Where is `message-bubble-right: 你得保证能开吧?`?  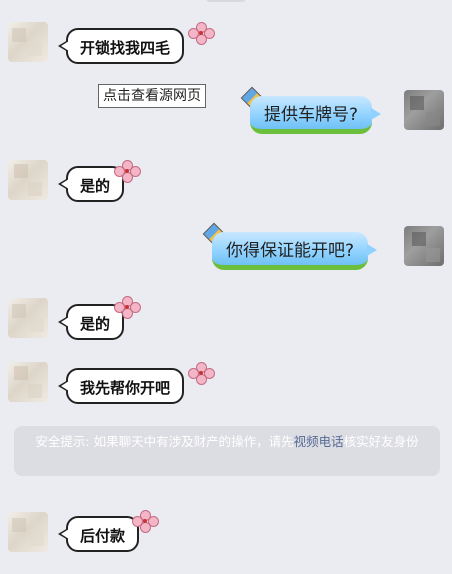
message-bubble-right: 你得保证能开吧? is located at coordinates (295, 251).